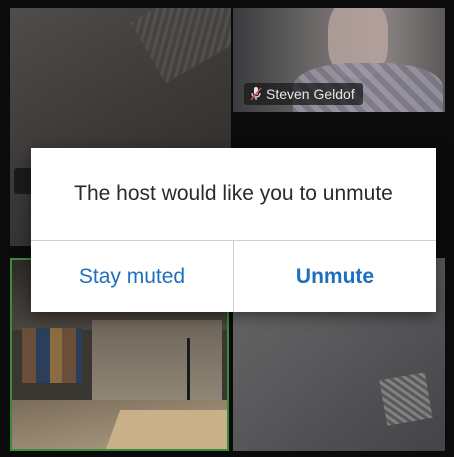 This screenshot has width=454, height=457. I want to click on participant-name: Steven Geldof, so click(310, 94).